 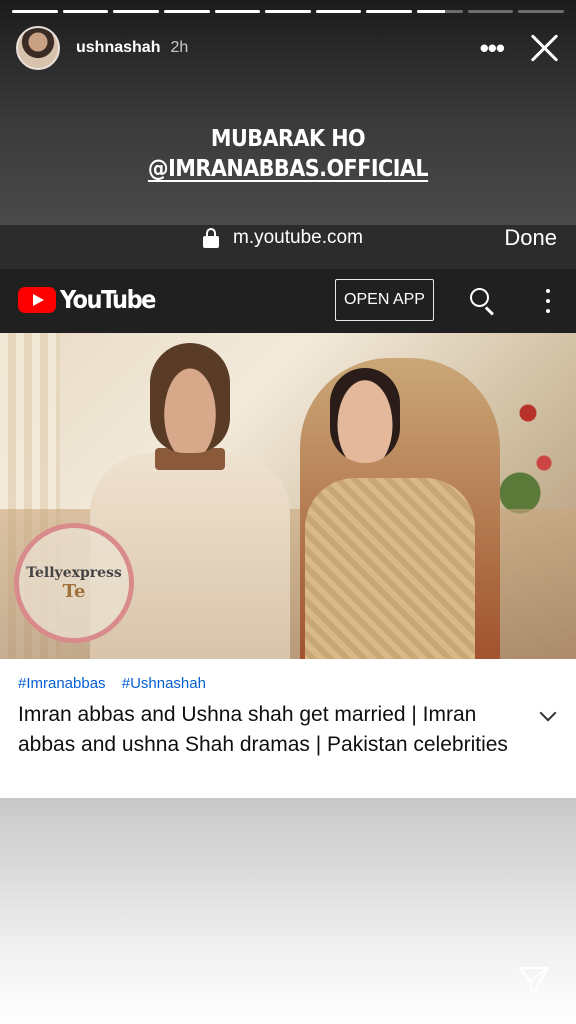 I want to click on more-options-icon: •••, so click(x=492, y=48).